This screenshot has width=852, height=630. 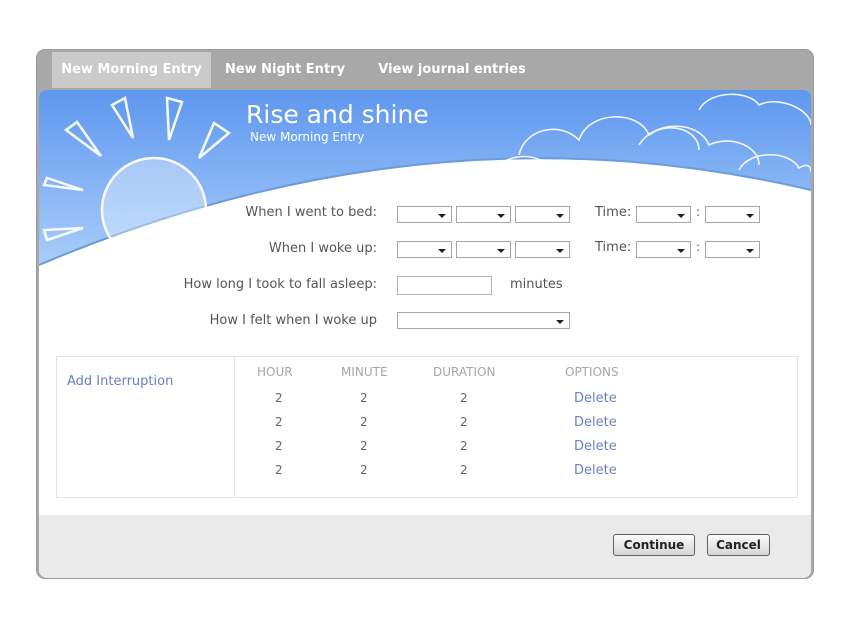 I want to click on row2-hour: 2, so click(x=279, y=422).